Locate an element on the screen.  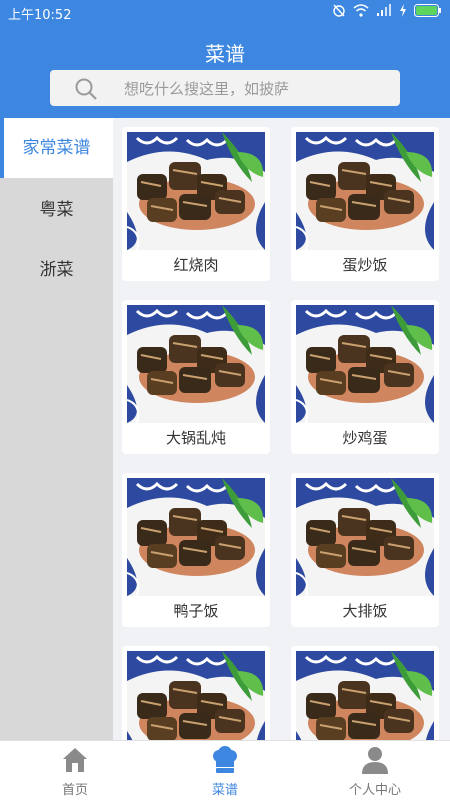
sidebar-item-home-cooking: 家常菜谱 is located at coordinates (56, 148).